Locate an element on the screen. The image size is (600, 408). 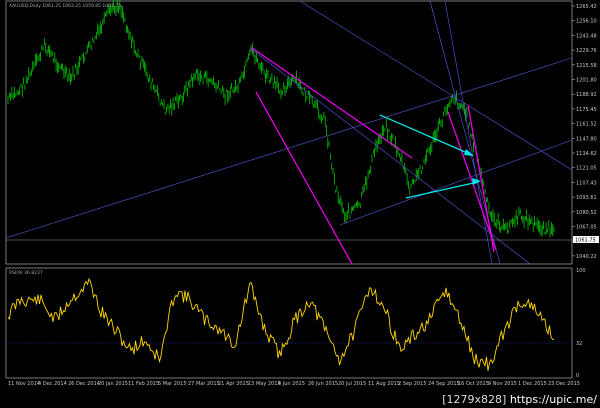
price-tick-label: 1175.45 is located at coordinates (586, 110).